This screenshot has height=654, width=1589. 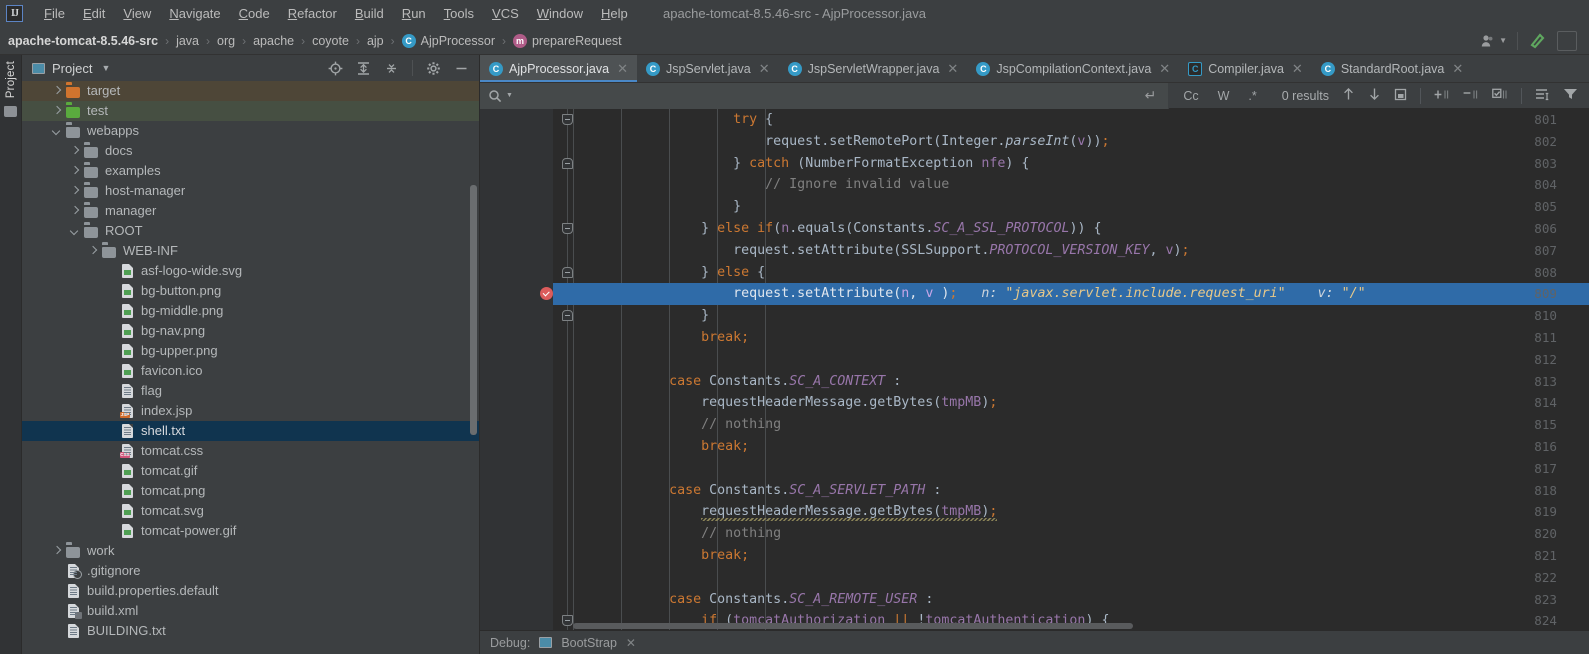 I want to click on tree-node-work: work, so click(x=250, y=551).